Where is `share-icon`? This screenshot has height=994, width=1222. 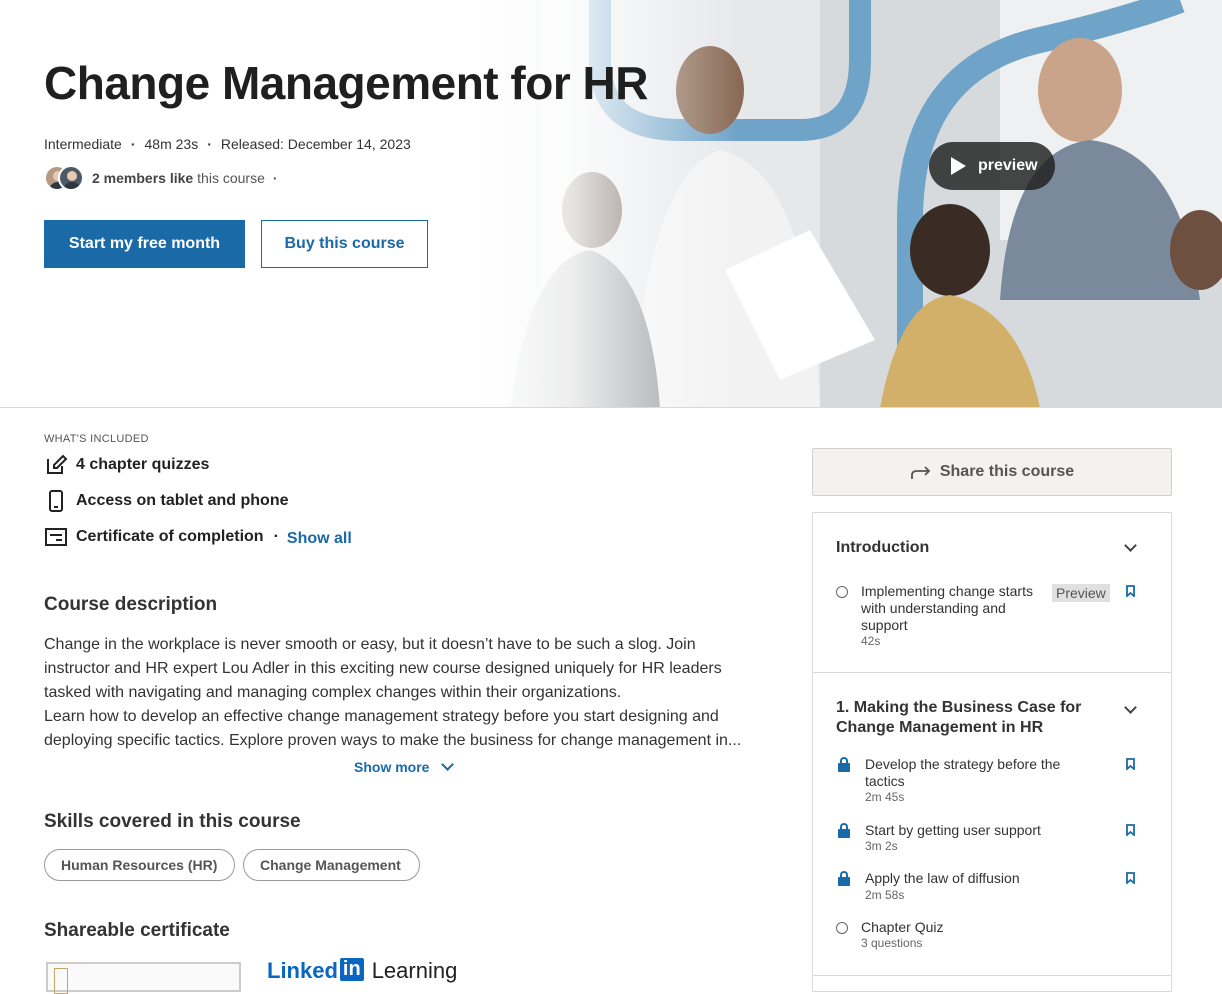 share-icon is located at coordinates (920, 472).